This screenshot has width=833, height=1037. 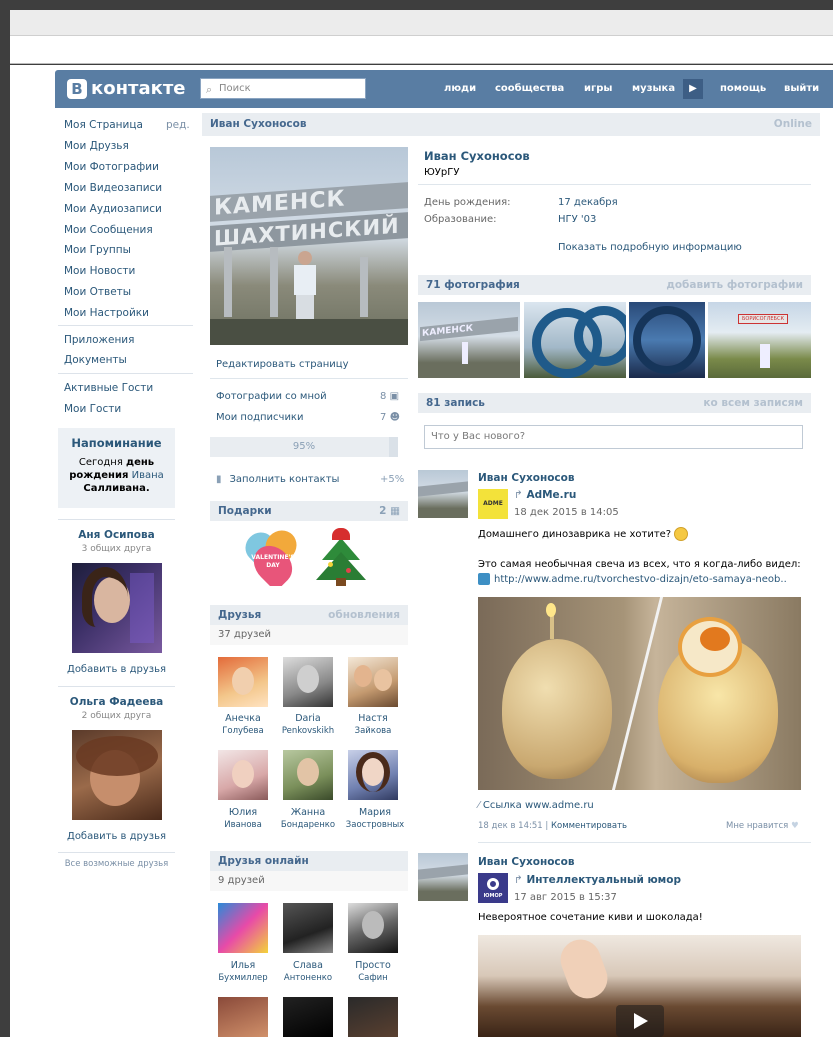 I want to click on menu-friends: Мои Друзья, so click(x=96, y=146).